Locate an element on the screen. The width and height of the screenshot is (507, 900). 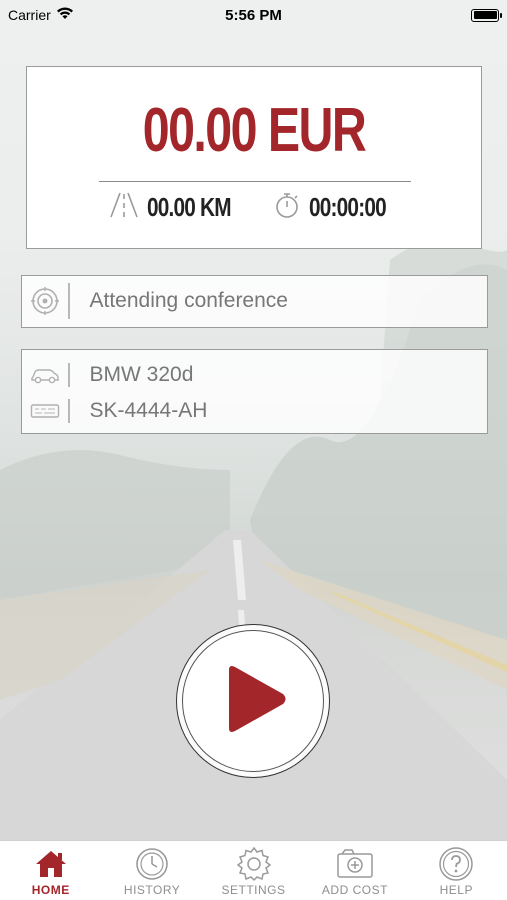
help-icon is located at coordinates (456, 864).